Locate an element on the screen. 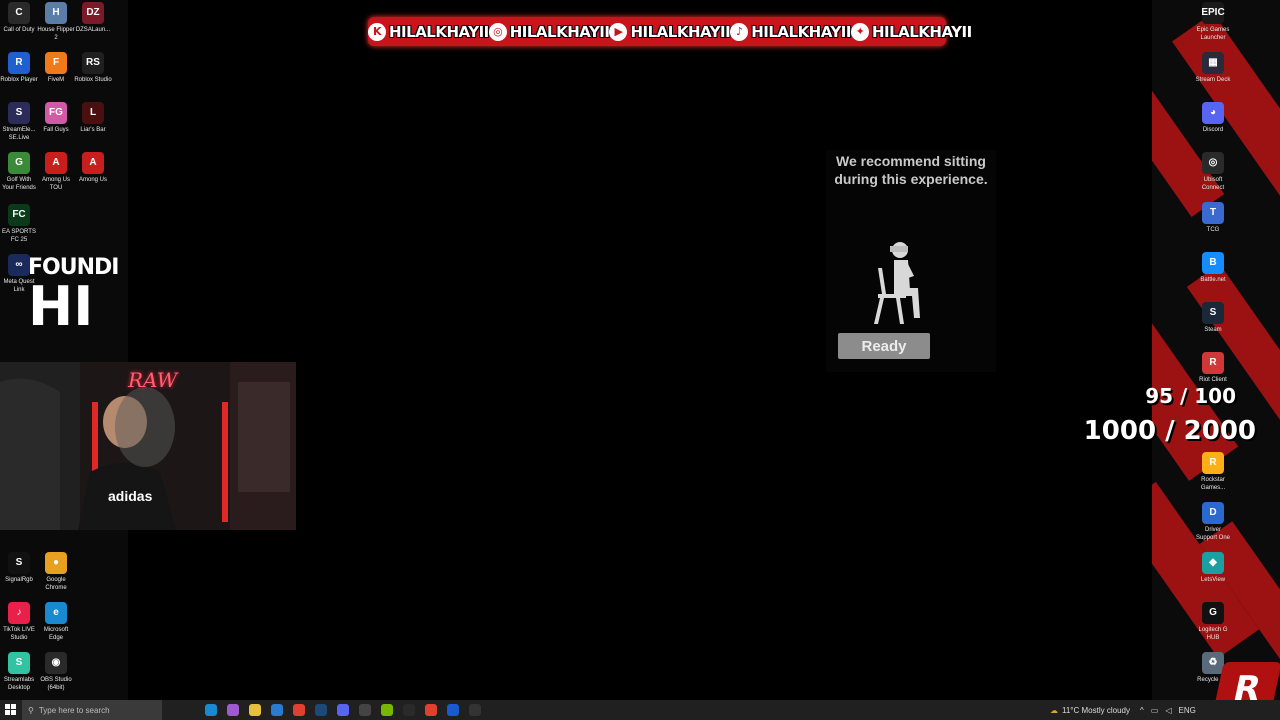  desktop-icon-obs-studio: ◉ OBS Studio (64bit) is located at coordinates (56, 672).